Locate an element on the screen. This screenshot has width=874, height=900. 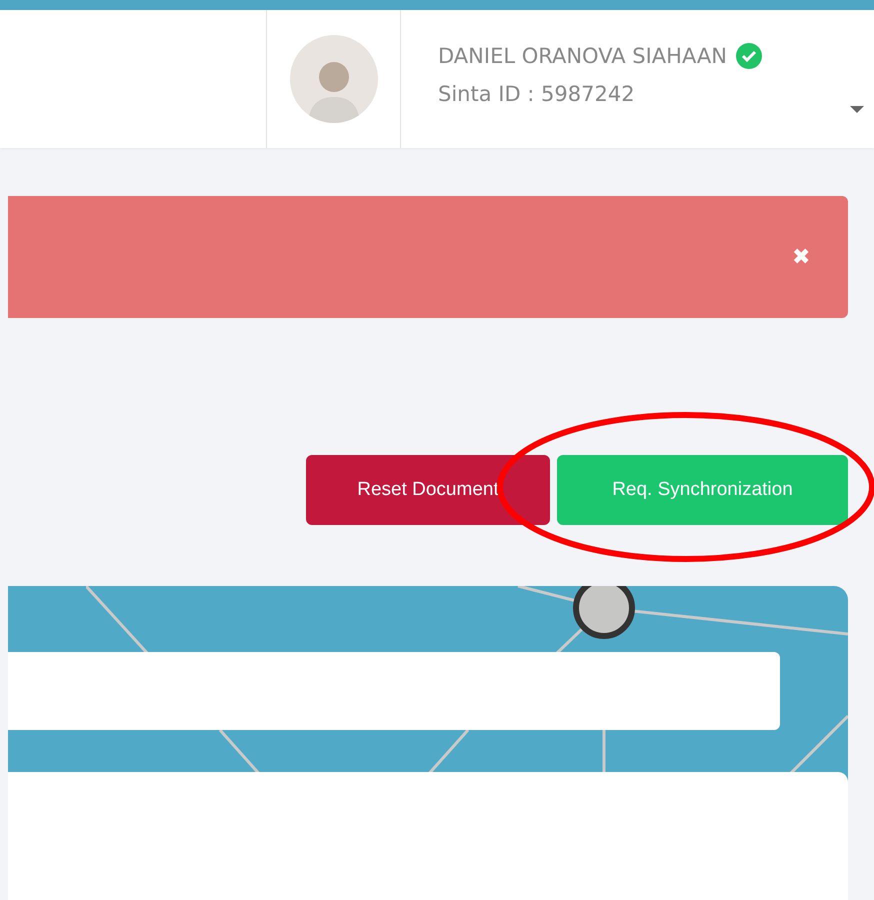
sinta-id: Sinta ID : 5987242 is located at coordinates (537, 94).